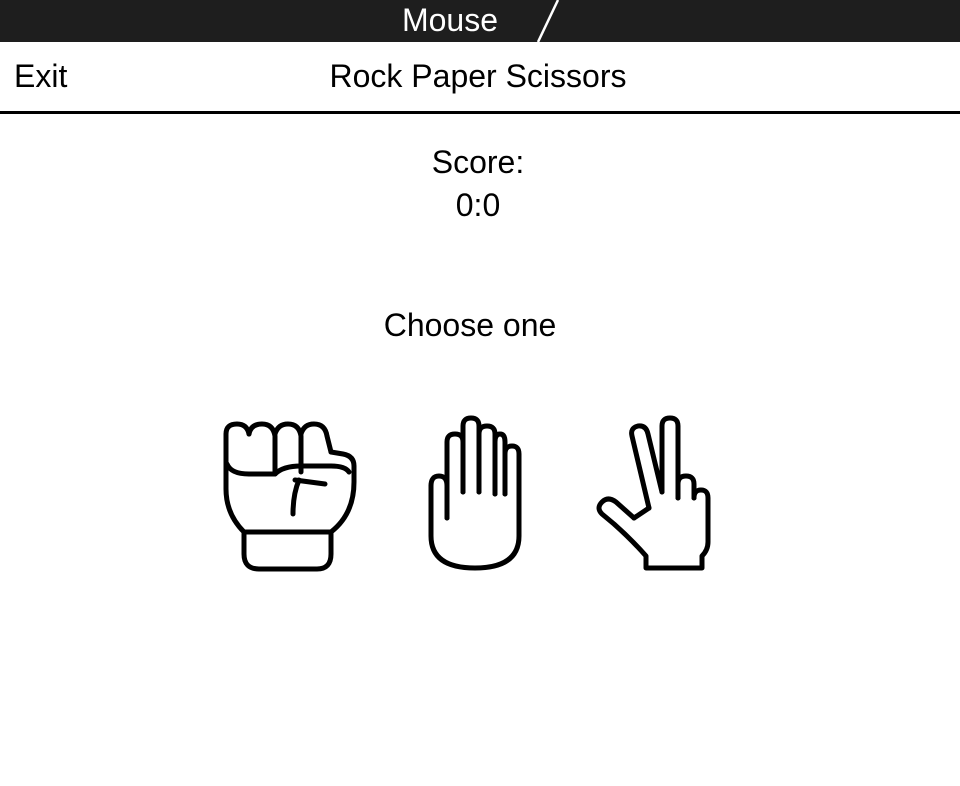  I want to click on paper-button, so click(475, 494).